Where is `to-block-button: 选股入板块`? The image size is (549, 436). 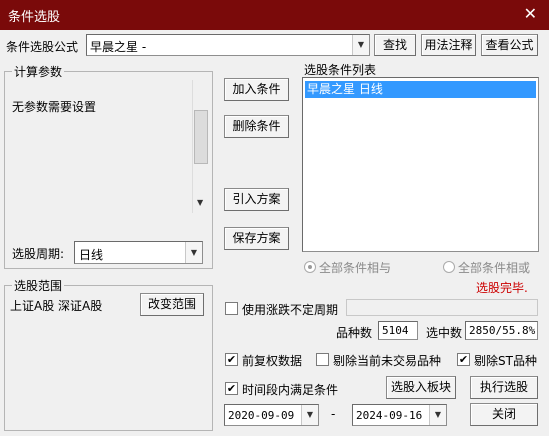
to-block-button: 选股入板块 is located at coordinates (421, 387).